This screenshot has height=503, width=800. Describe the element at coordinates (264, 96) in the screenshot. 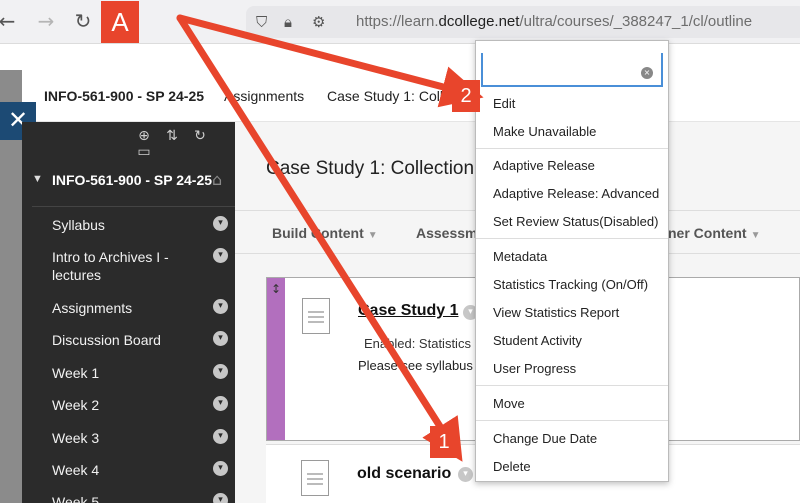

I see `tab-assignments: Assignments` at that location.